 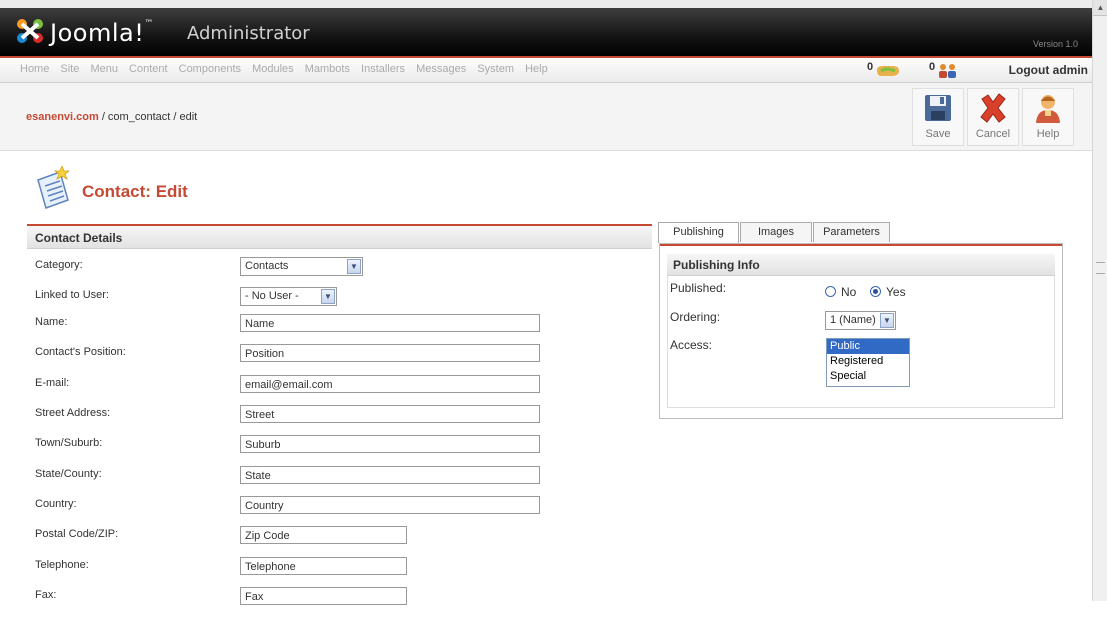 I want to click on access-label: Access:, so click(x=691, y=345).